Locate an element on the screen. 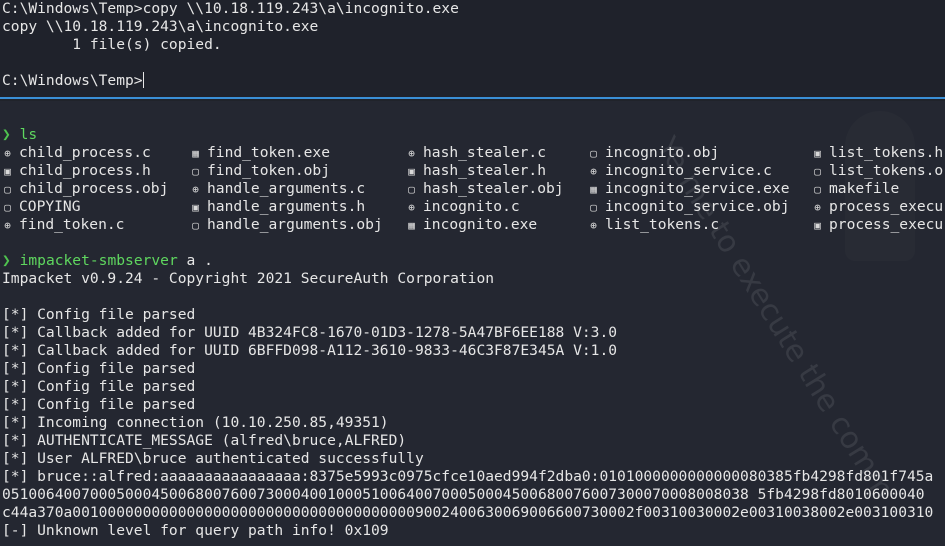  ls-file-item: ▢ incognito.obj is located at coordinates (653, 153).